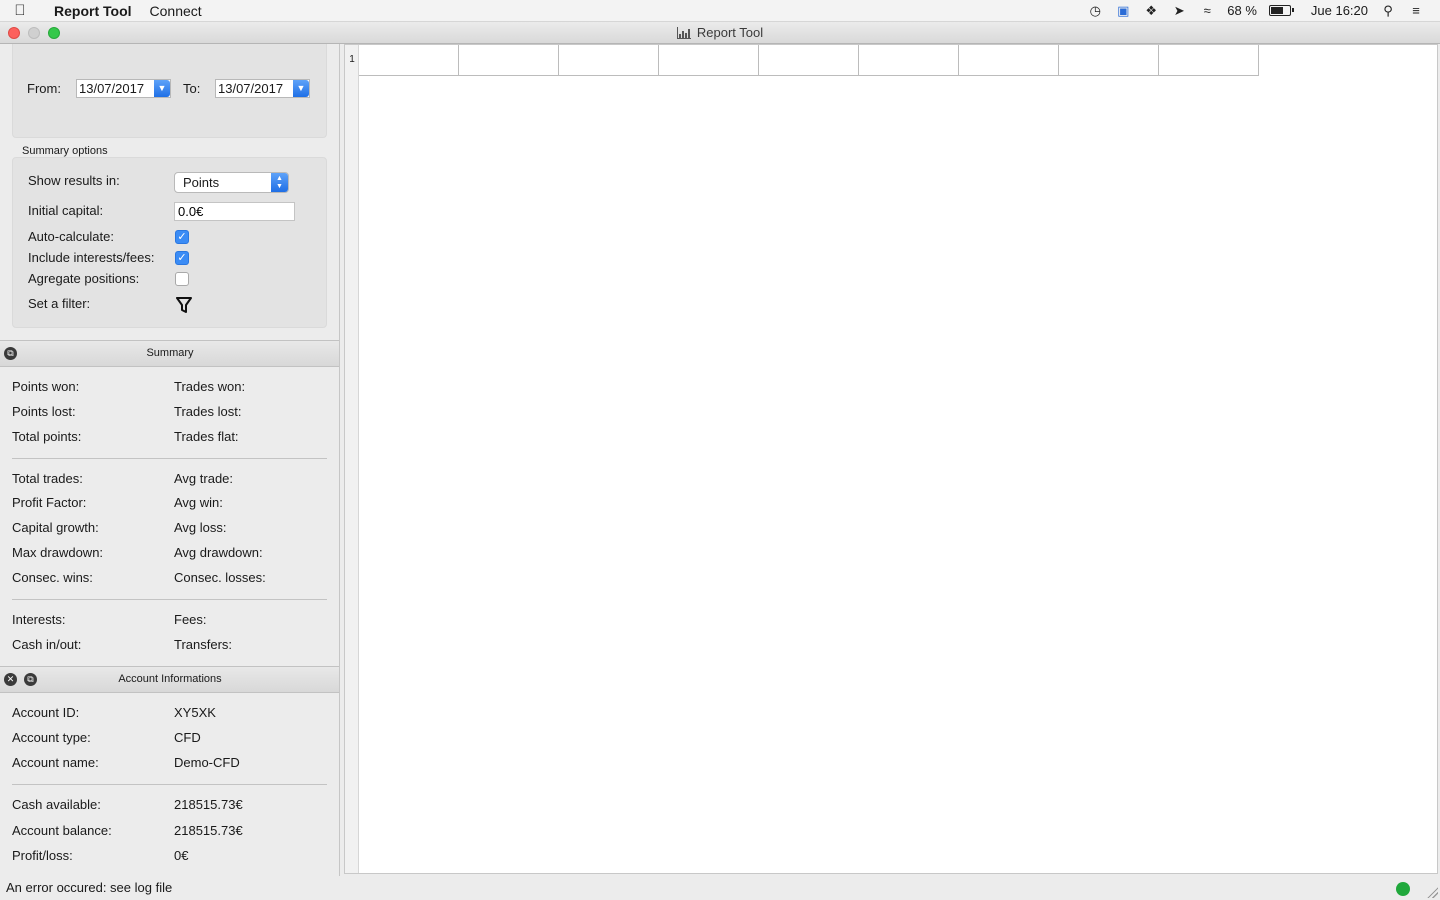  What do you see at coordinates (1277, 10) in the screenshot?
I see `battery-fill` at bounding box center [1277, 10].